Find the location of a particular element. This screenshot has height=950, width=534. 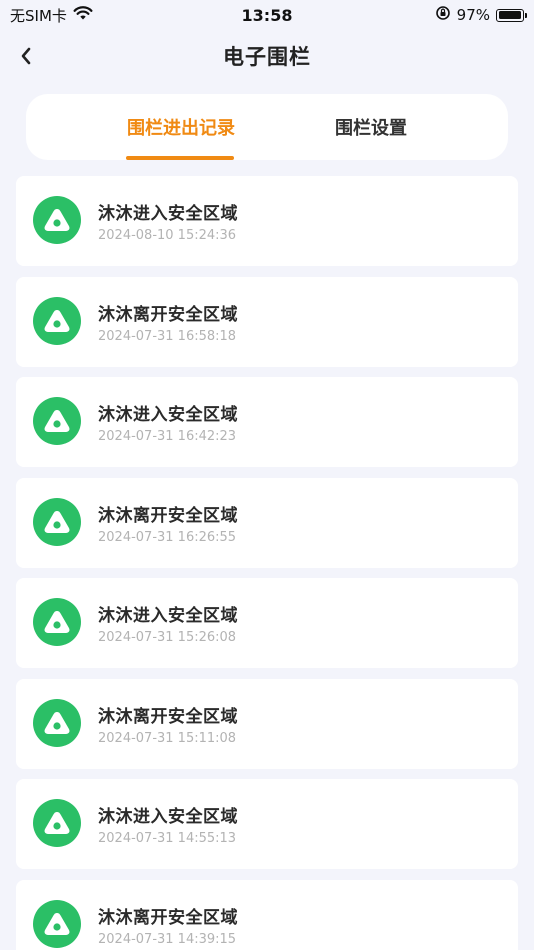

record-time: 2024-08-10 15:24:36 is located at coordinates (167, 235).